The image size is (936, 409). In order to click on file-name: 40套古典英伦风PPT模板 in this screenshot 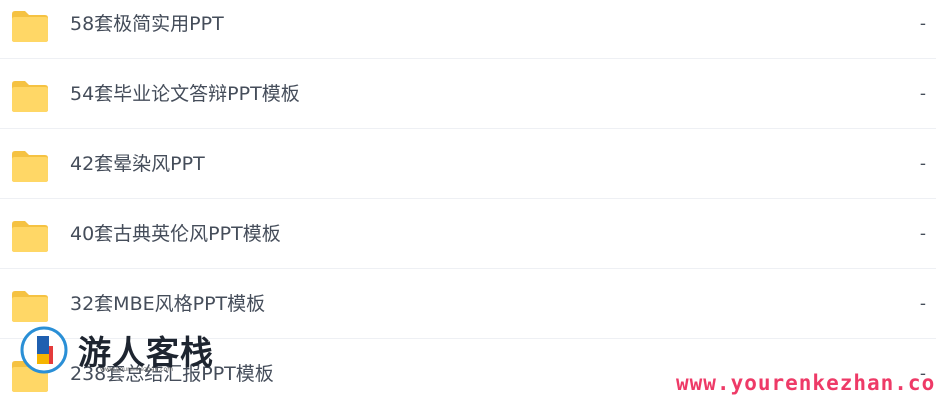, I will do `click(175, 234)`.